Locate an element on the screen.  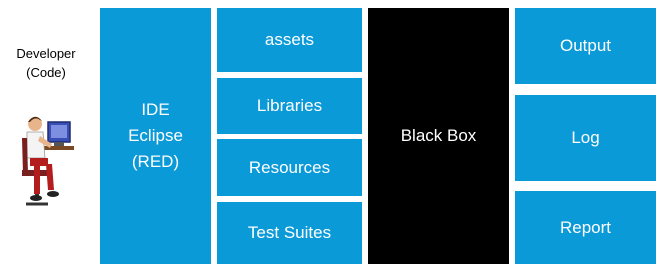
ide-eclipse-label: IDE Eclipse (RED) is located at coordinates (155, 135).